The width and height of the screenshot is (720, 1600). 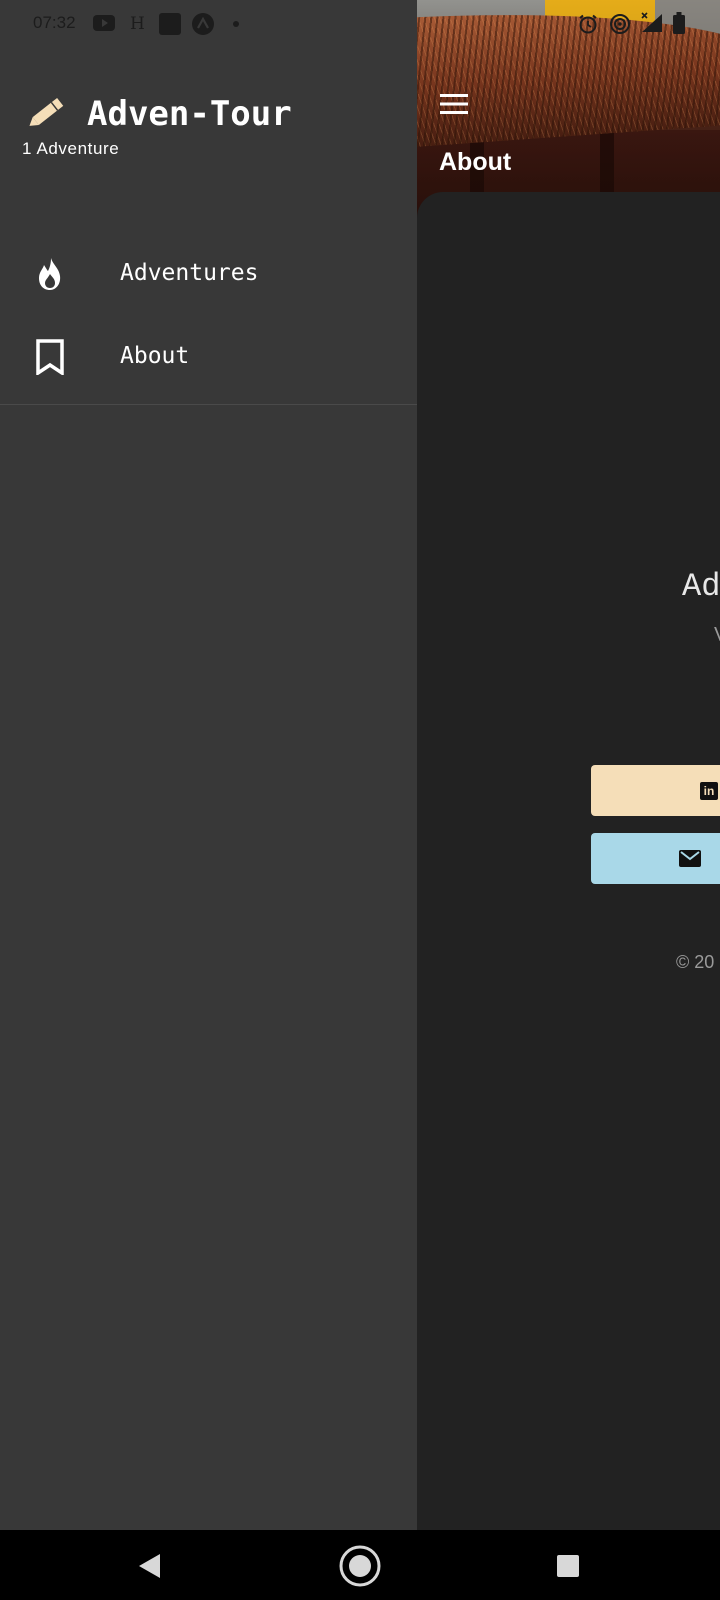 I want to click on h-icon: H, so click(x=137, y=24).